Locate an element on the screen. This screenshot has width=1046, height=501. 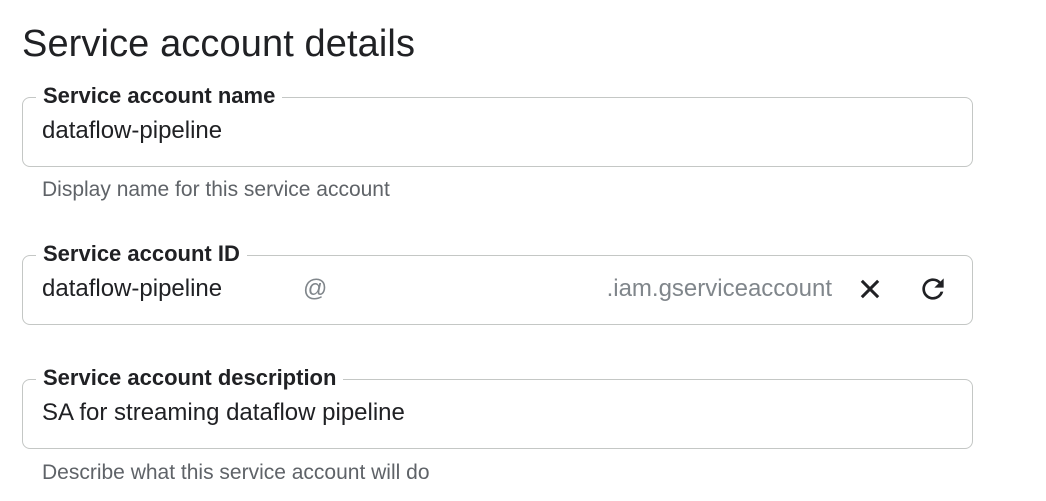
service-account-id-label: Service account ID is located at coordinates (141, 254).